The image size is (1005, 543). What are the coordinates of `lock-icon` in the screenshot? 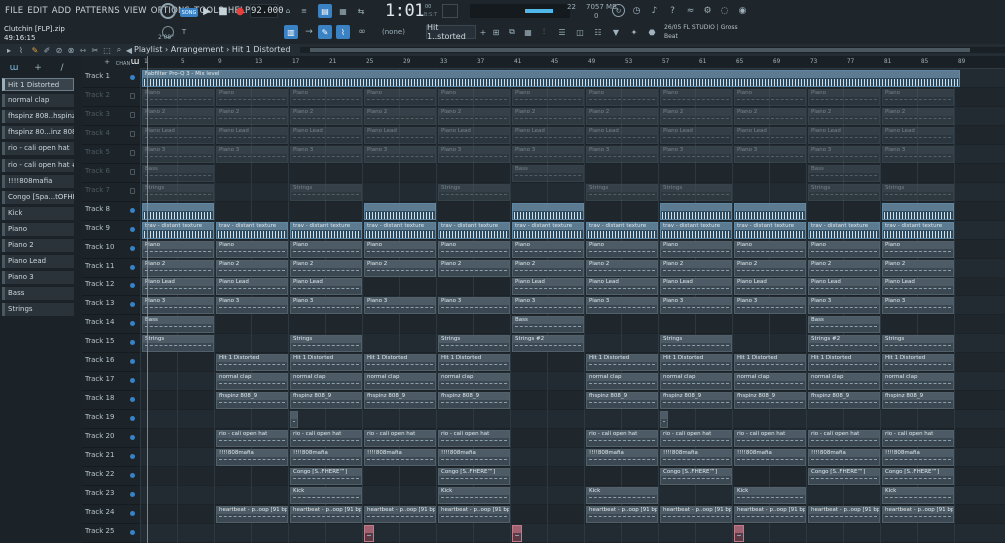 It's located at (132, 133).